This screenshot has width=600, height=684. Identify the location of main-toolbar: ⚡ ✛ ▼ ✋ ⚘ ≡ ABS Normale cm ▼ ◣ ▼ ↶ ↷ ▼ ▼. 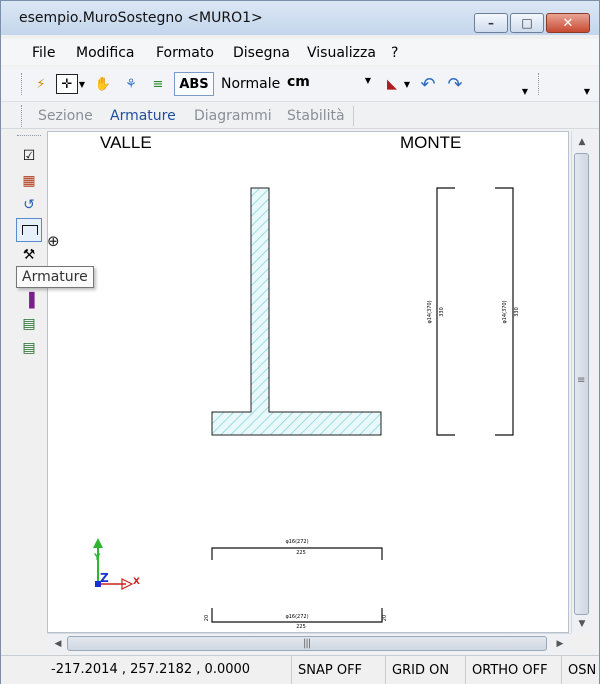
(300, 84).